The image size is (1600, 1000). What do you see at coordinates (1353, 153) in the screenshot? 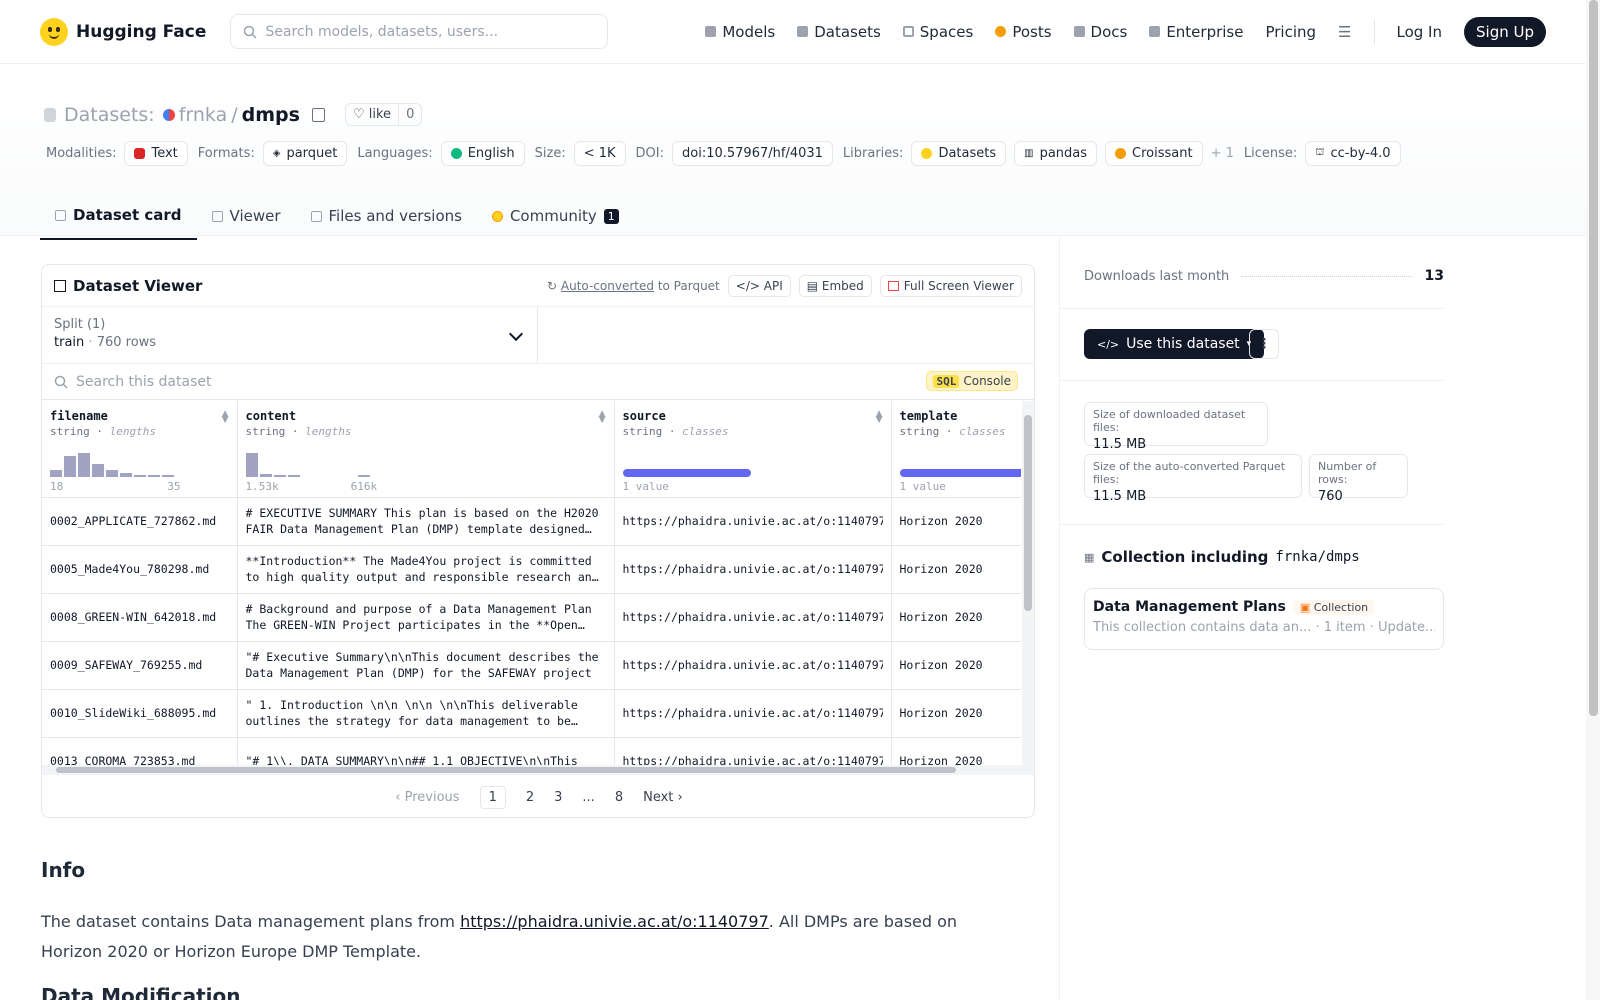
I see `license-tag: ⛫ cc-by-4.0` at bounding box center [1353, 153].